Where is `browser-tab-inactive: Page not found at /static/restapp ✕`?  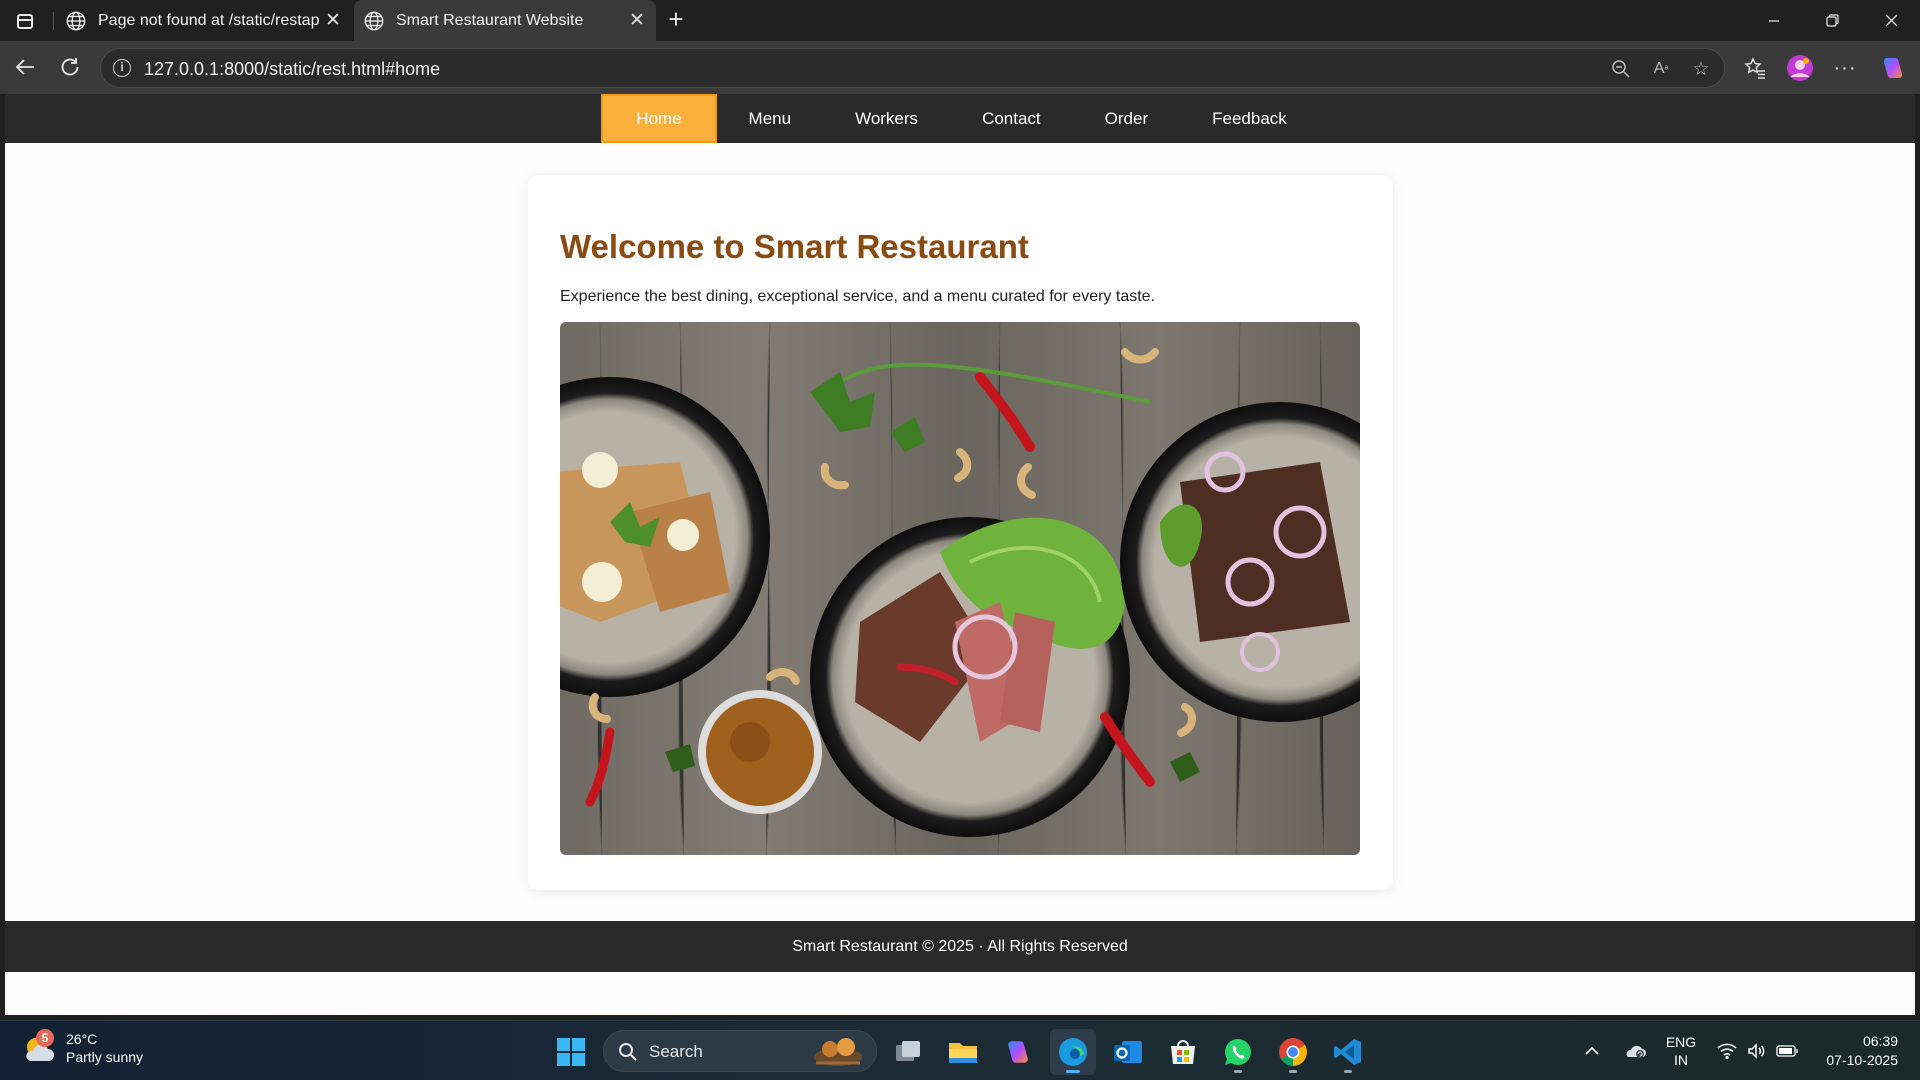 browser-tab-inactive: Page not found at /static/restapp ✕ is located at coordinates (204, 20).